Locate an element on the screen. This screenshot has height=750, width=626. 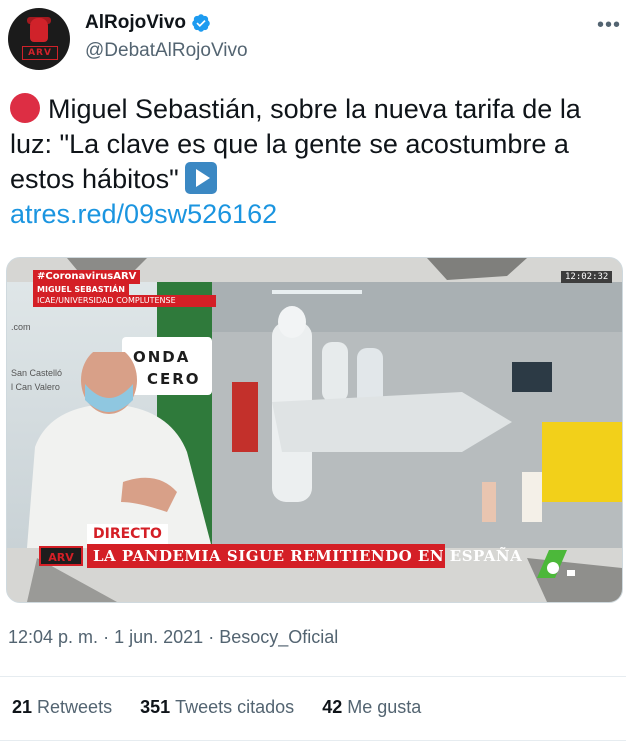
retweets-count: 21 is located at coordinates (22, 707).